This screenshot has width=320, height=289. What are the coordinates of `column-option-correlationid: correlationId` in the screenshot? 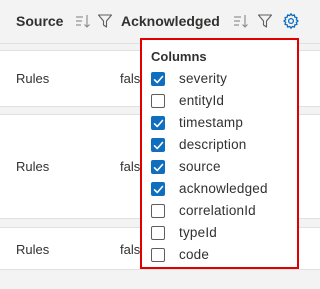 It's located at (221, 211).